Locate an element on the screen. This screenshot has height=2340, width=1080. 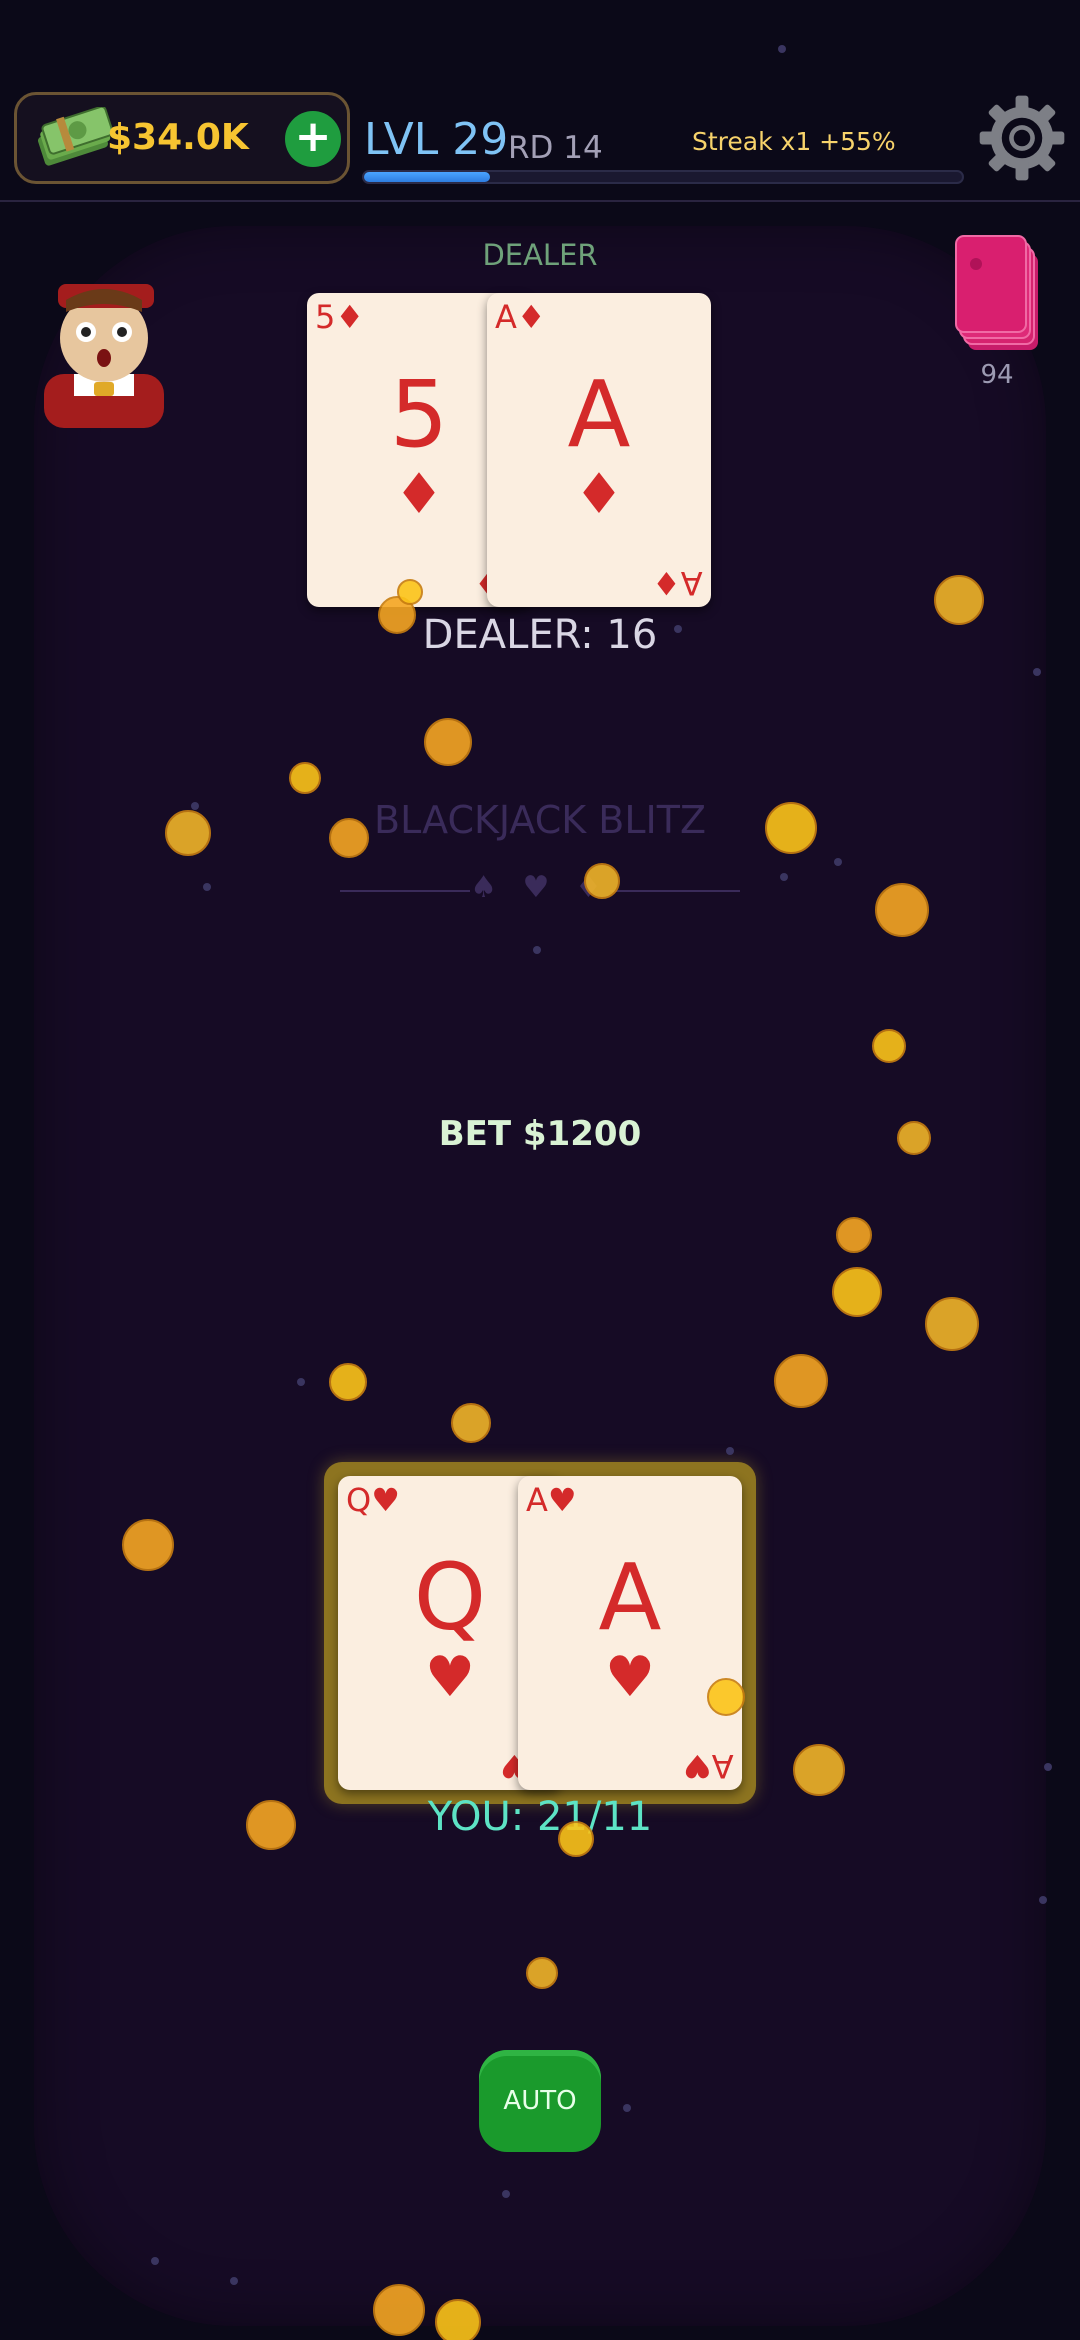
dealer-label: DEALER is located at coordinates (540, 255).